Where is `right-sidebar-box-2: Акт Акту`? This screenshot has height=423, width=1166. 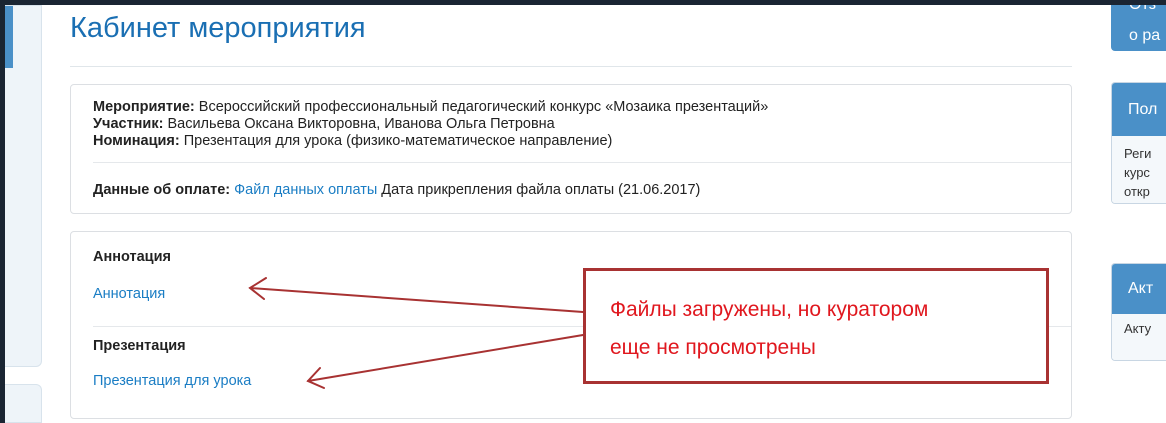
right-sidebar-box-2: Акт Акту is located at coordinates (1138, 312).